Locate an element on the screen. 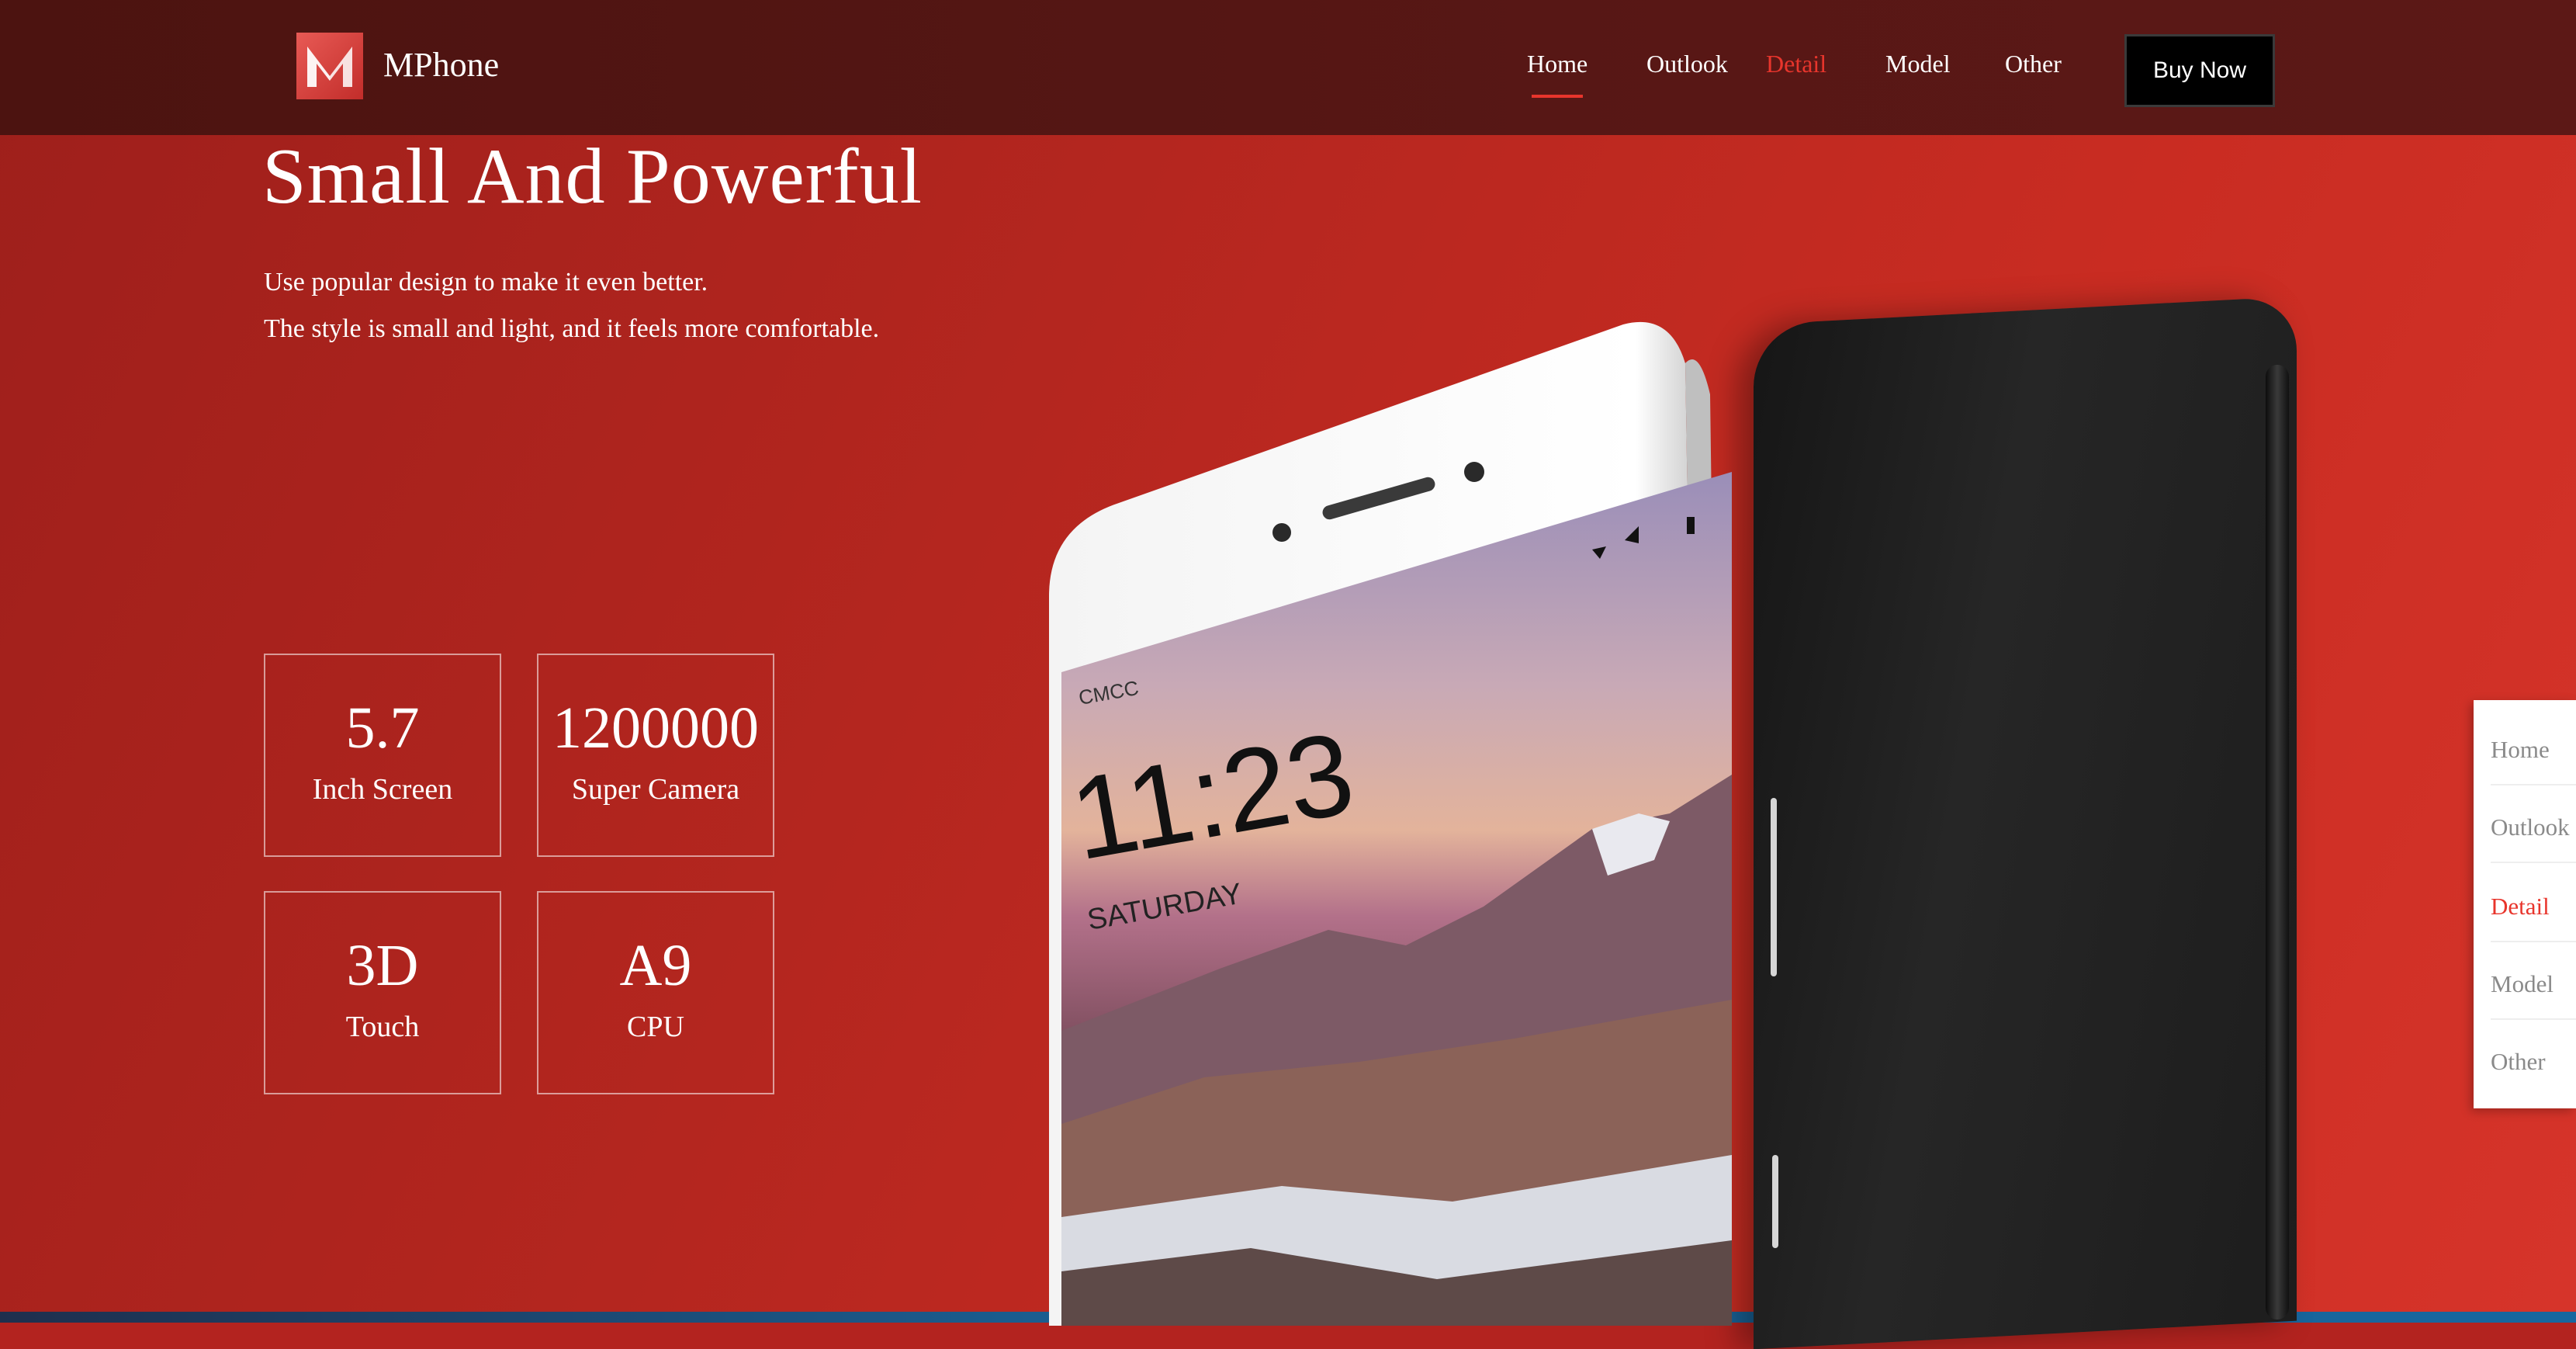 Image resolution: width=2576 pixels, height=1349 pixels. phone-back-edge is located at coordinates (2277, 842).